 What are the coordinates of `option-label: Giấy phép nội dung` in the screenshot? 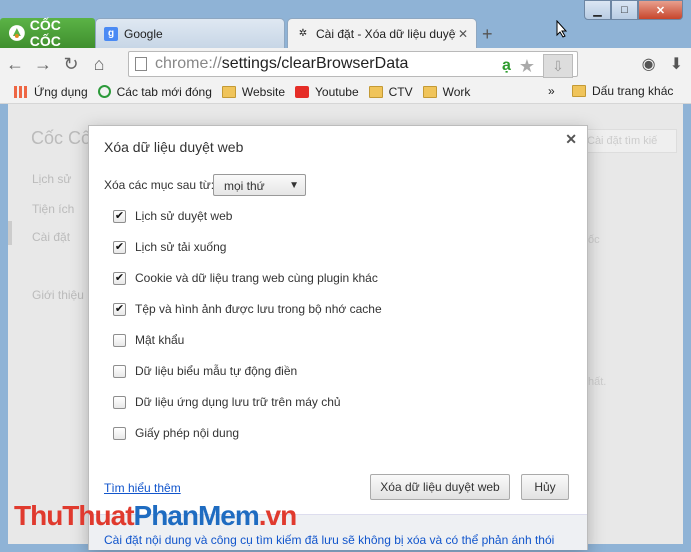 It's located at (187, 433).